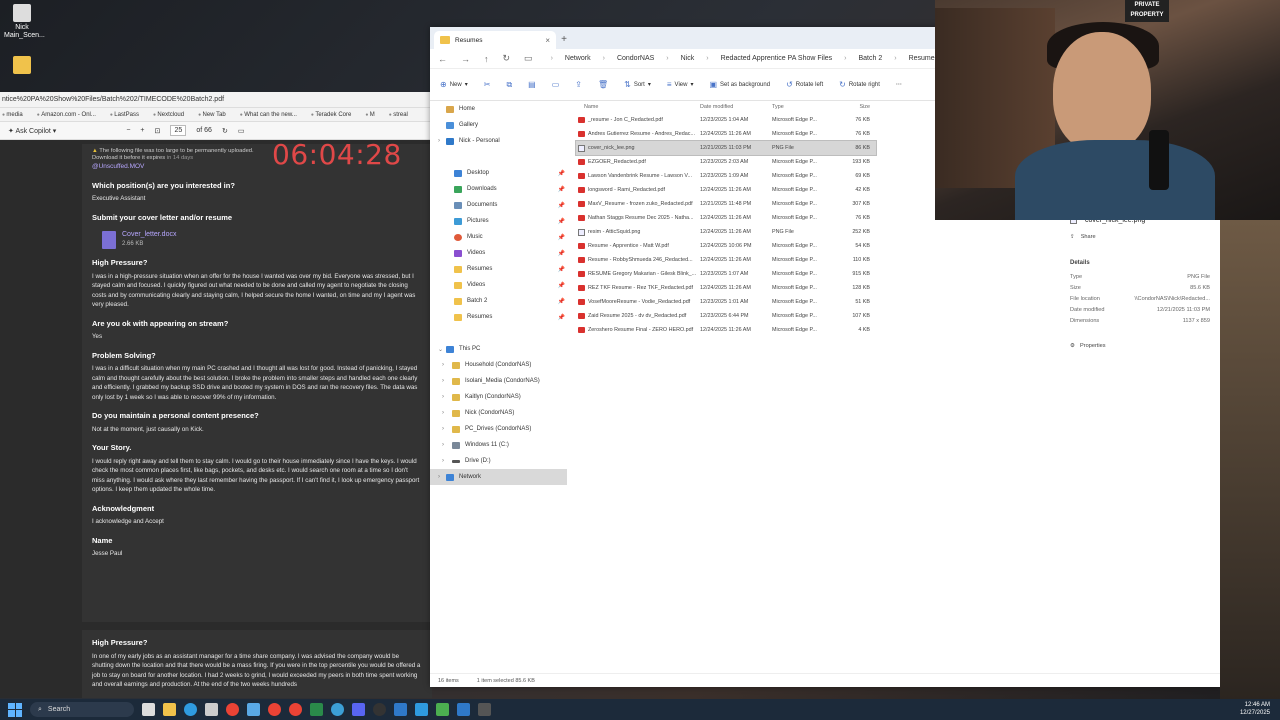 This screenshot has height=720, width=1280. Describe the element at coordinates (1255, 709) in the screenshot. I see `system-clock: 12:46 AM 12/27/2025` at that location.